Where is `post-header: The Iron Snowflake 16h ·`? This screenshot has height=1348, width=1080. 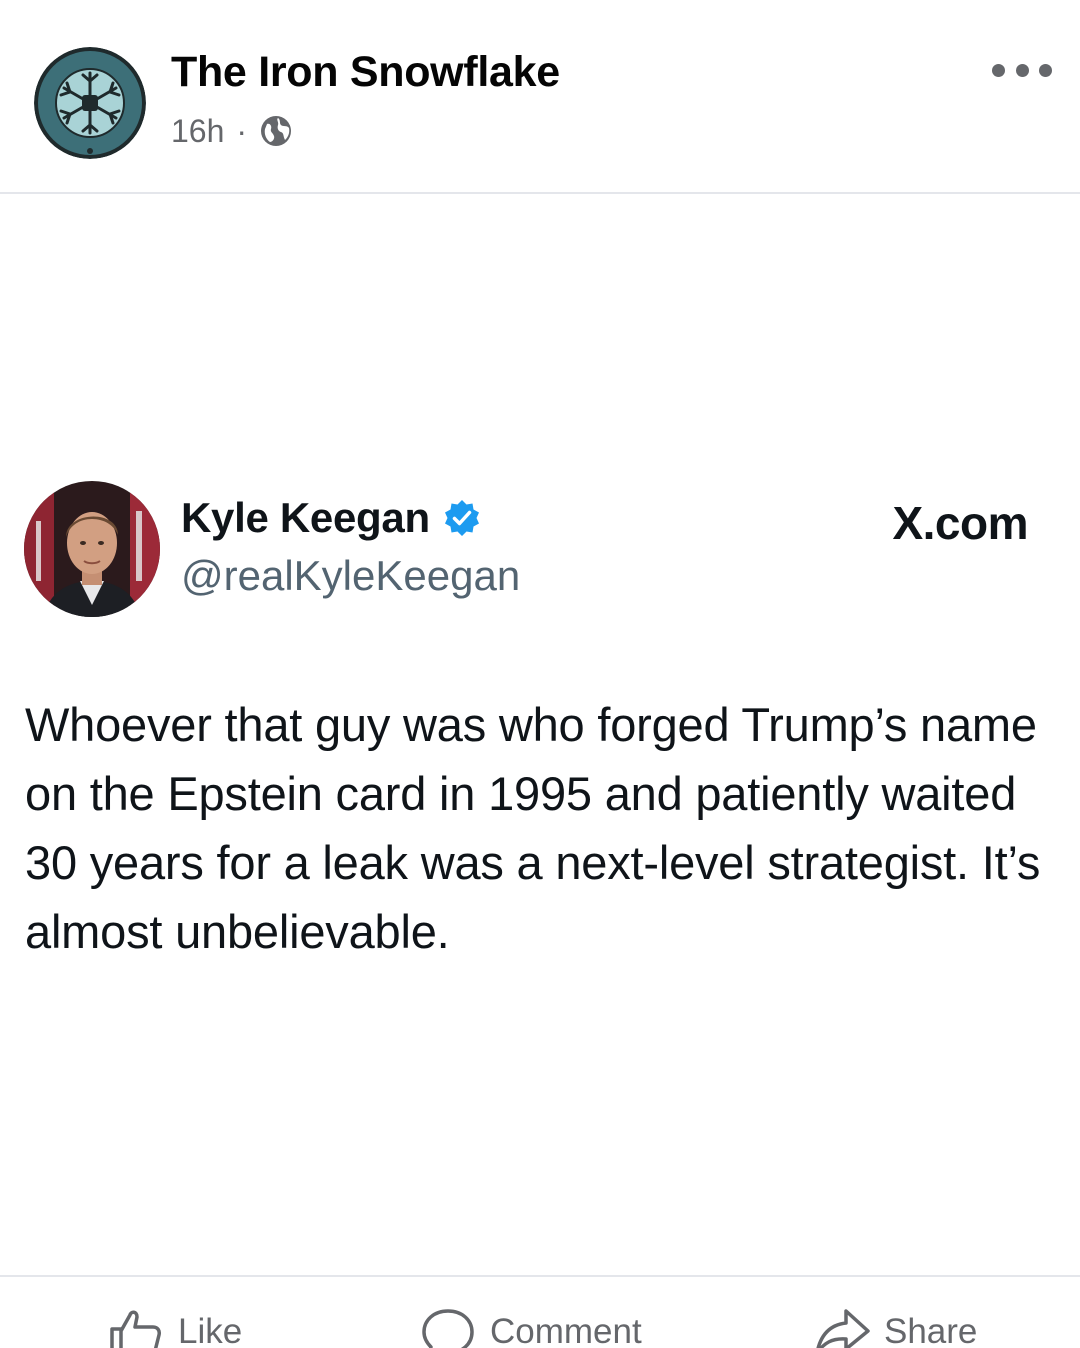 post-header: The Iron Snowflake 16h · is located at coordinates (540, 97).